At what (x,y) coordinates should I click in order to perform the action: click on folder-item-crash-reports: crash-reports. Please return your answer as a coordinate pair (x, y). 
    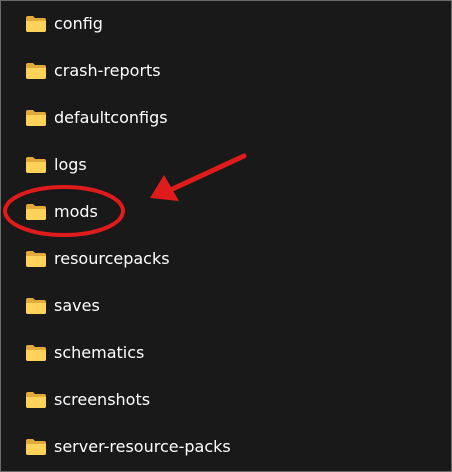
    Looking at the image, I should click on (226, 71).